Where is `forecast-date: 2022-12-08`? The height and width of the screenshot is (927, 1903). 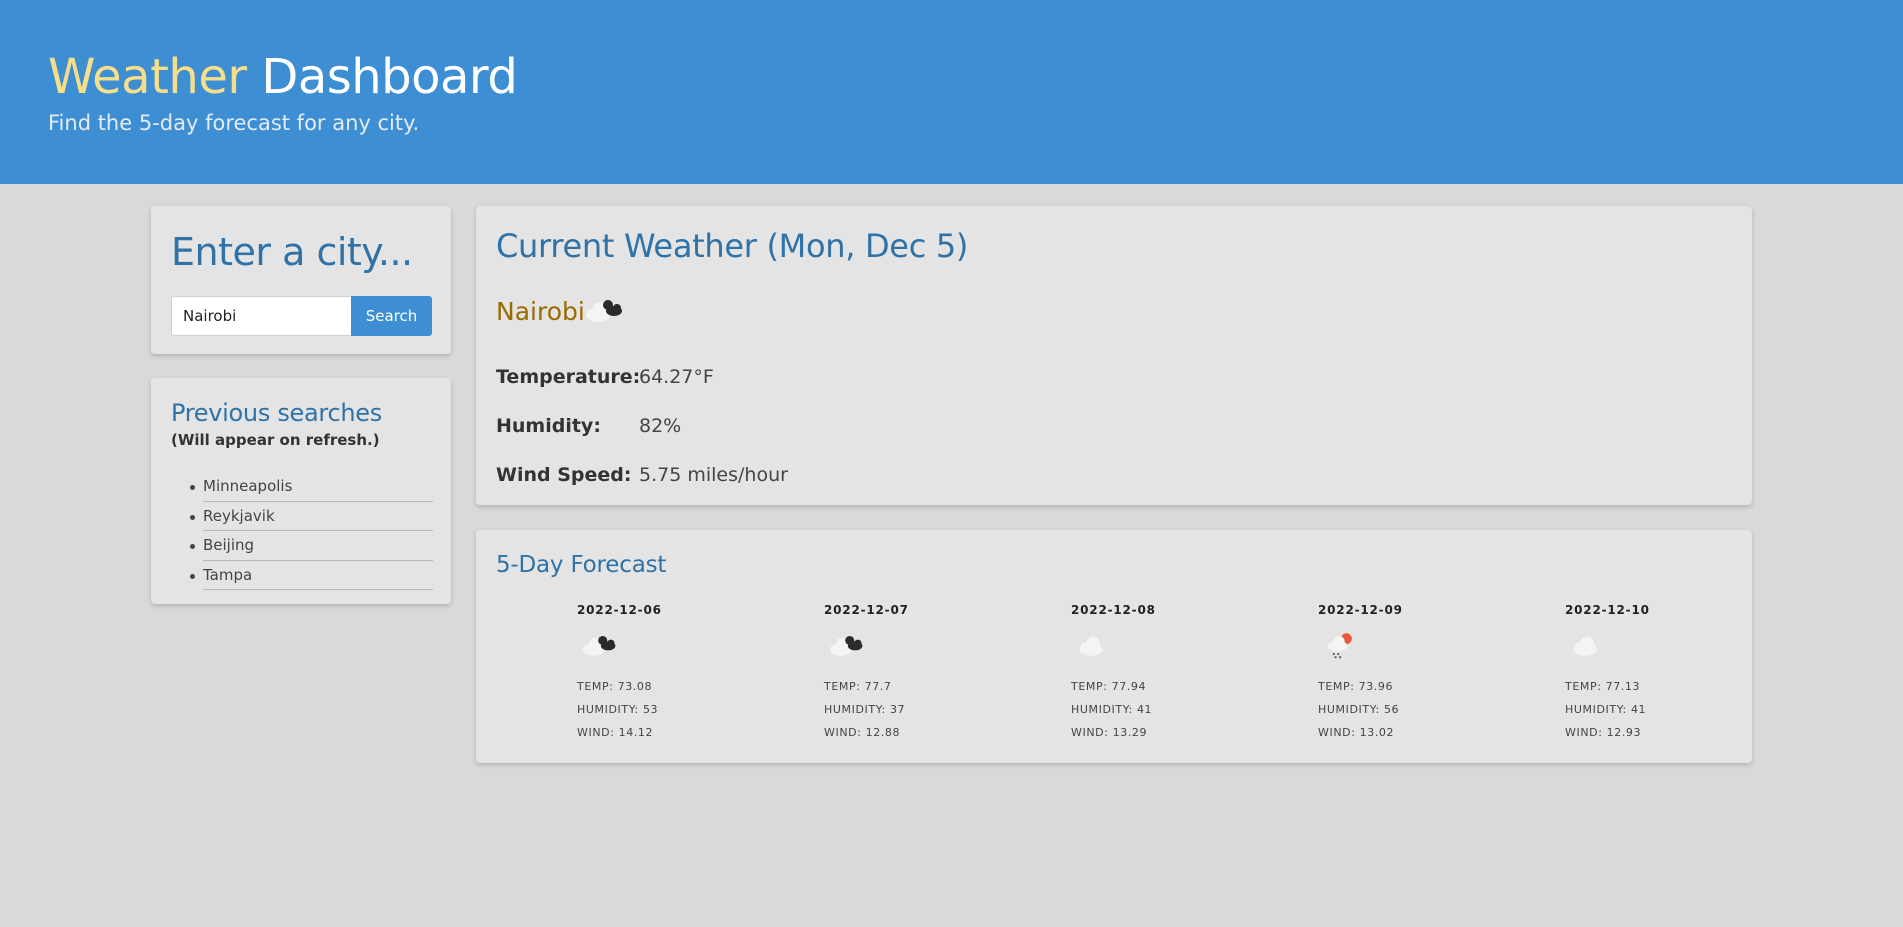
forecast-date: 2022-12-08 is located at coordinates (1113, 610).